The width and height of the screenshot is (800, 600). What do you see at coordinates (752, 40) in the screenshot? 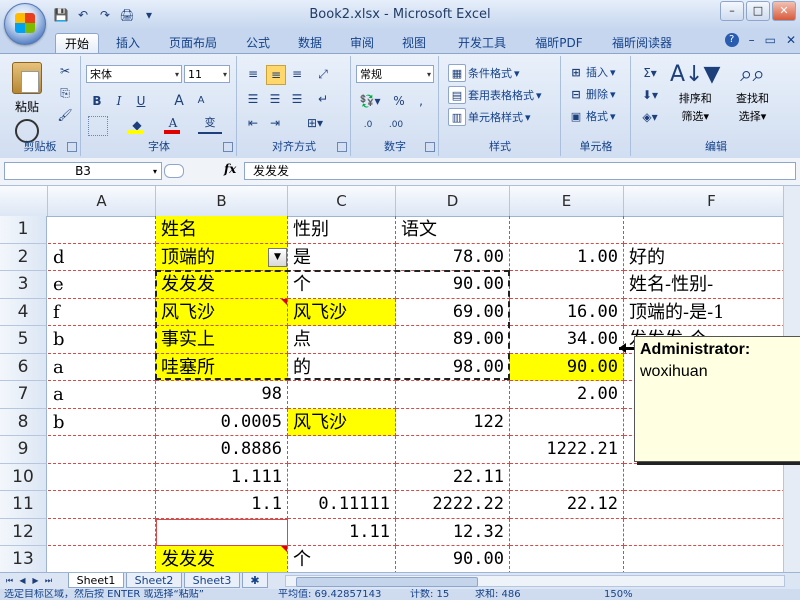
I see `ribbon-minimize-button: –` at bounding box center [752, 40].